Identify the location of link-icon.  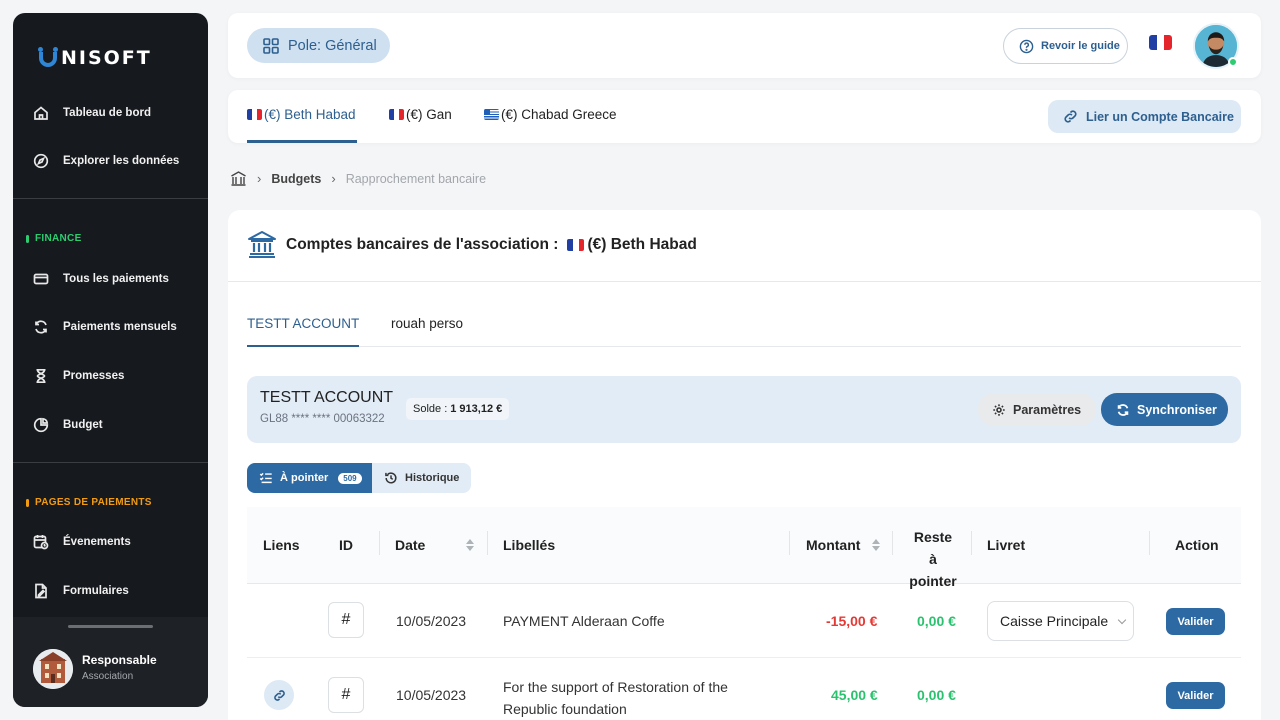
(279, 695).